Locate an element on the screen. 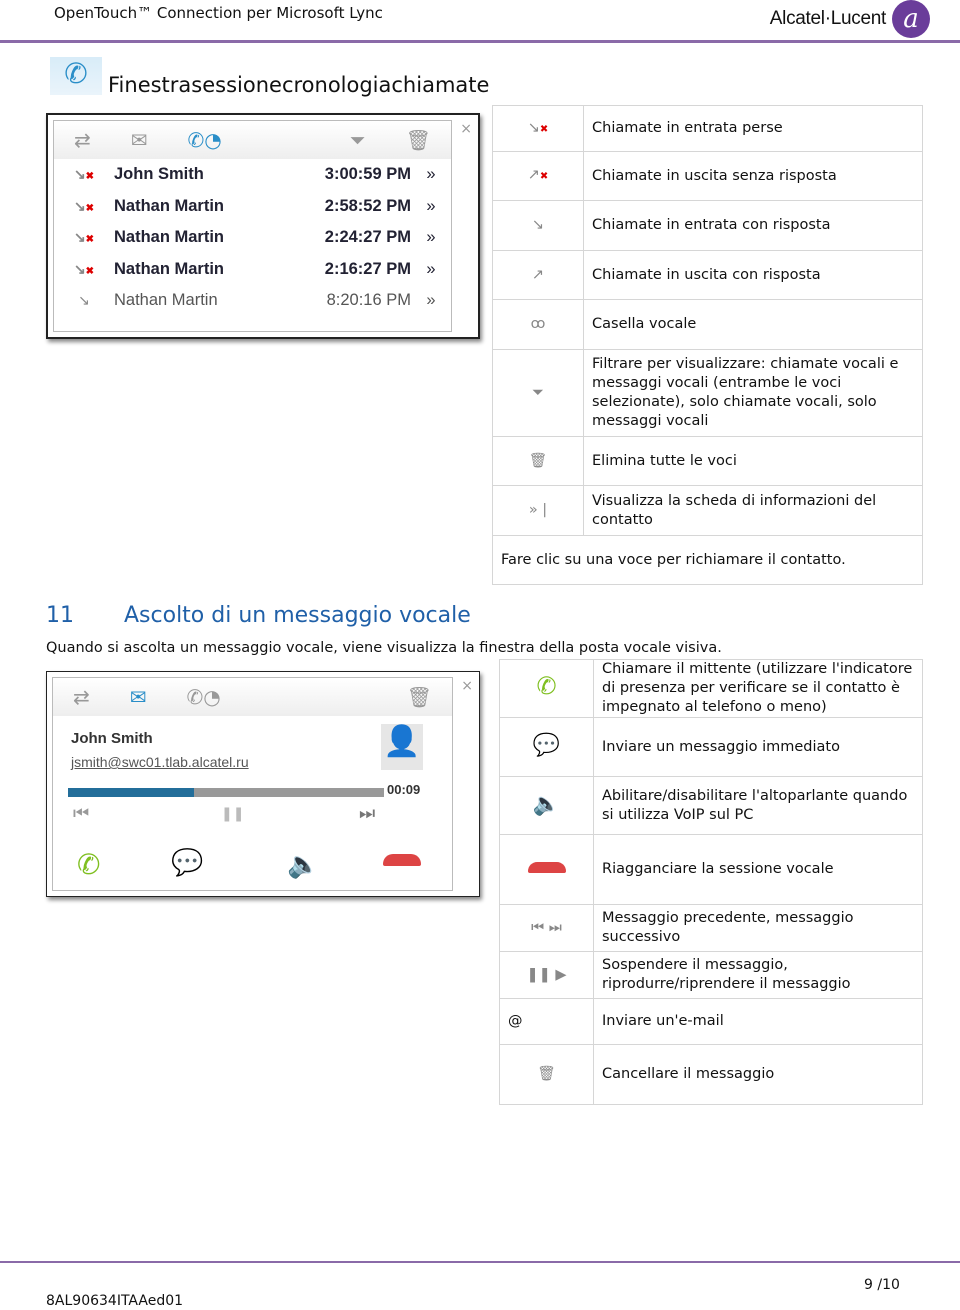  legend-description: Elimina tutte le voci is located at coordinates (753, 461).